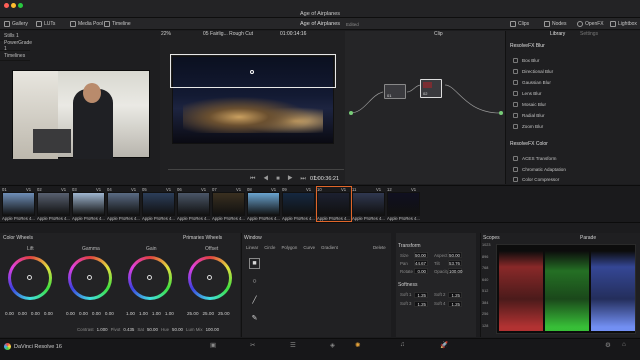 Image resolution: width=640 pixels, height=360 pixels. Describe the element at coordinates (210, 278) in the screenshot. I see `offset-wheel` at that location.